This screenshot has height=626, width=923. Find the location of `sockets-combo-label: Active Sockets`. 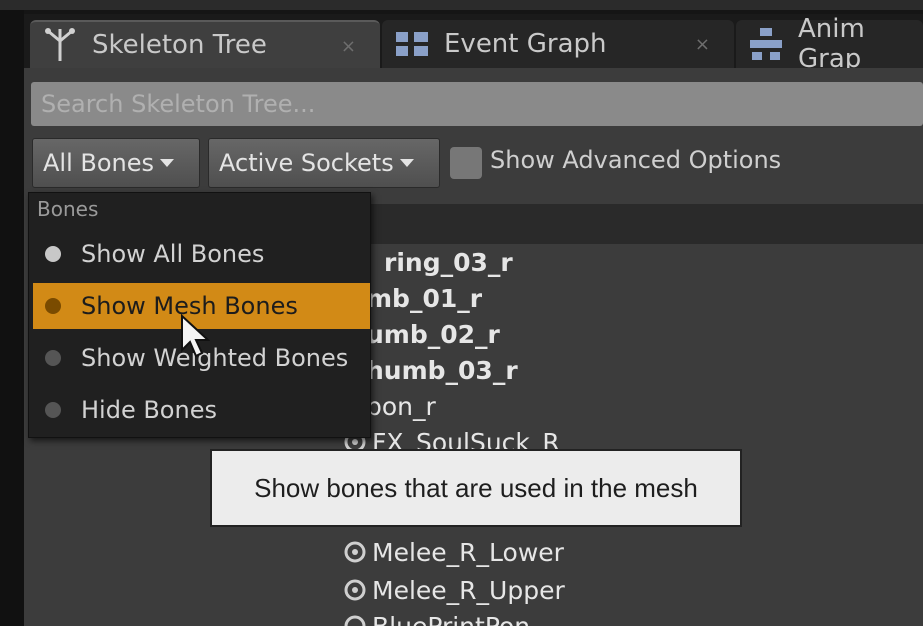

sockets-combo-label: Active Sockets is located at coordinates (306, 163).